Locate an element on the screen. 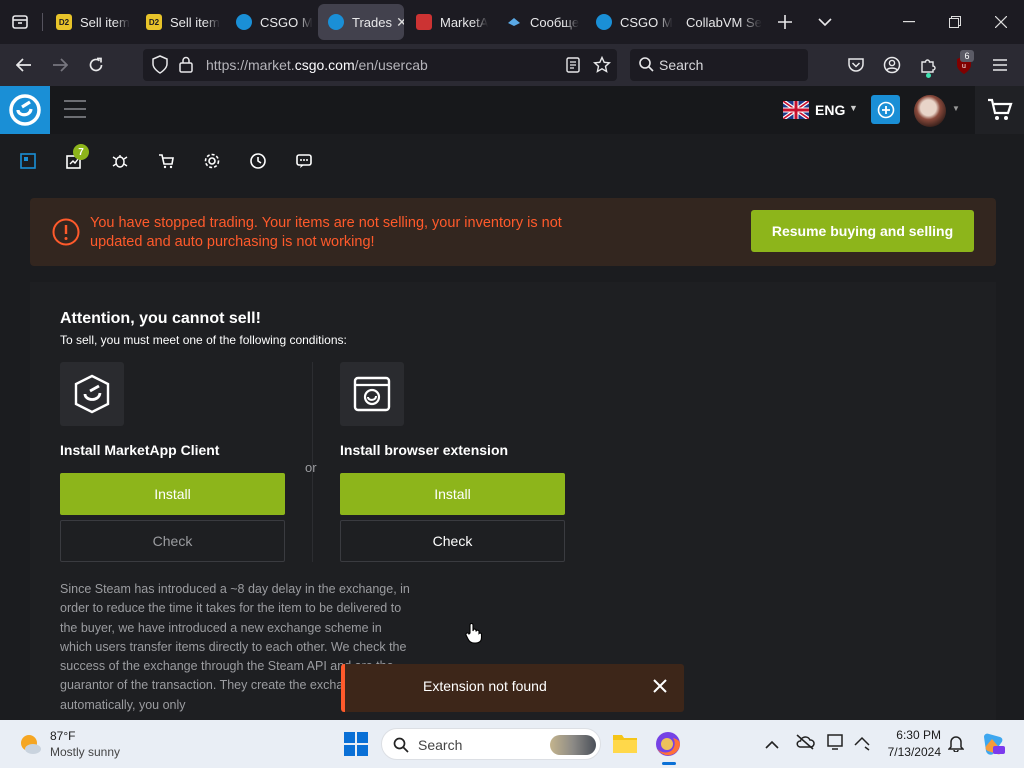  clock-time: 6:30 PM is located at coordinates (913, 735).